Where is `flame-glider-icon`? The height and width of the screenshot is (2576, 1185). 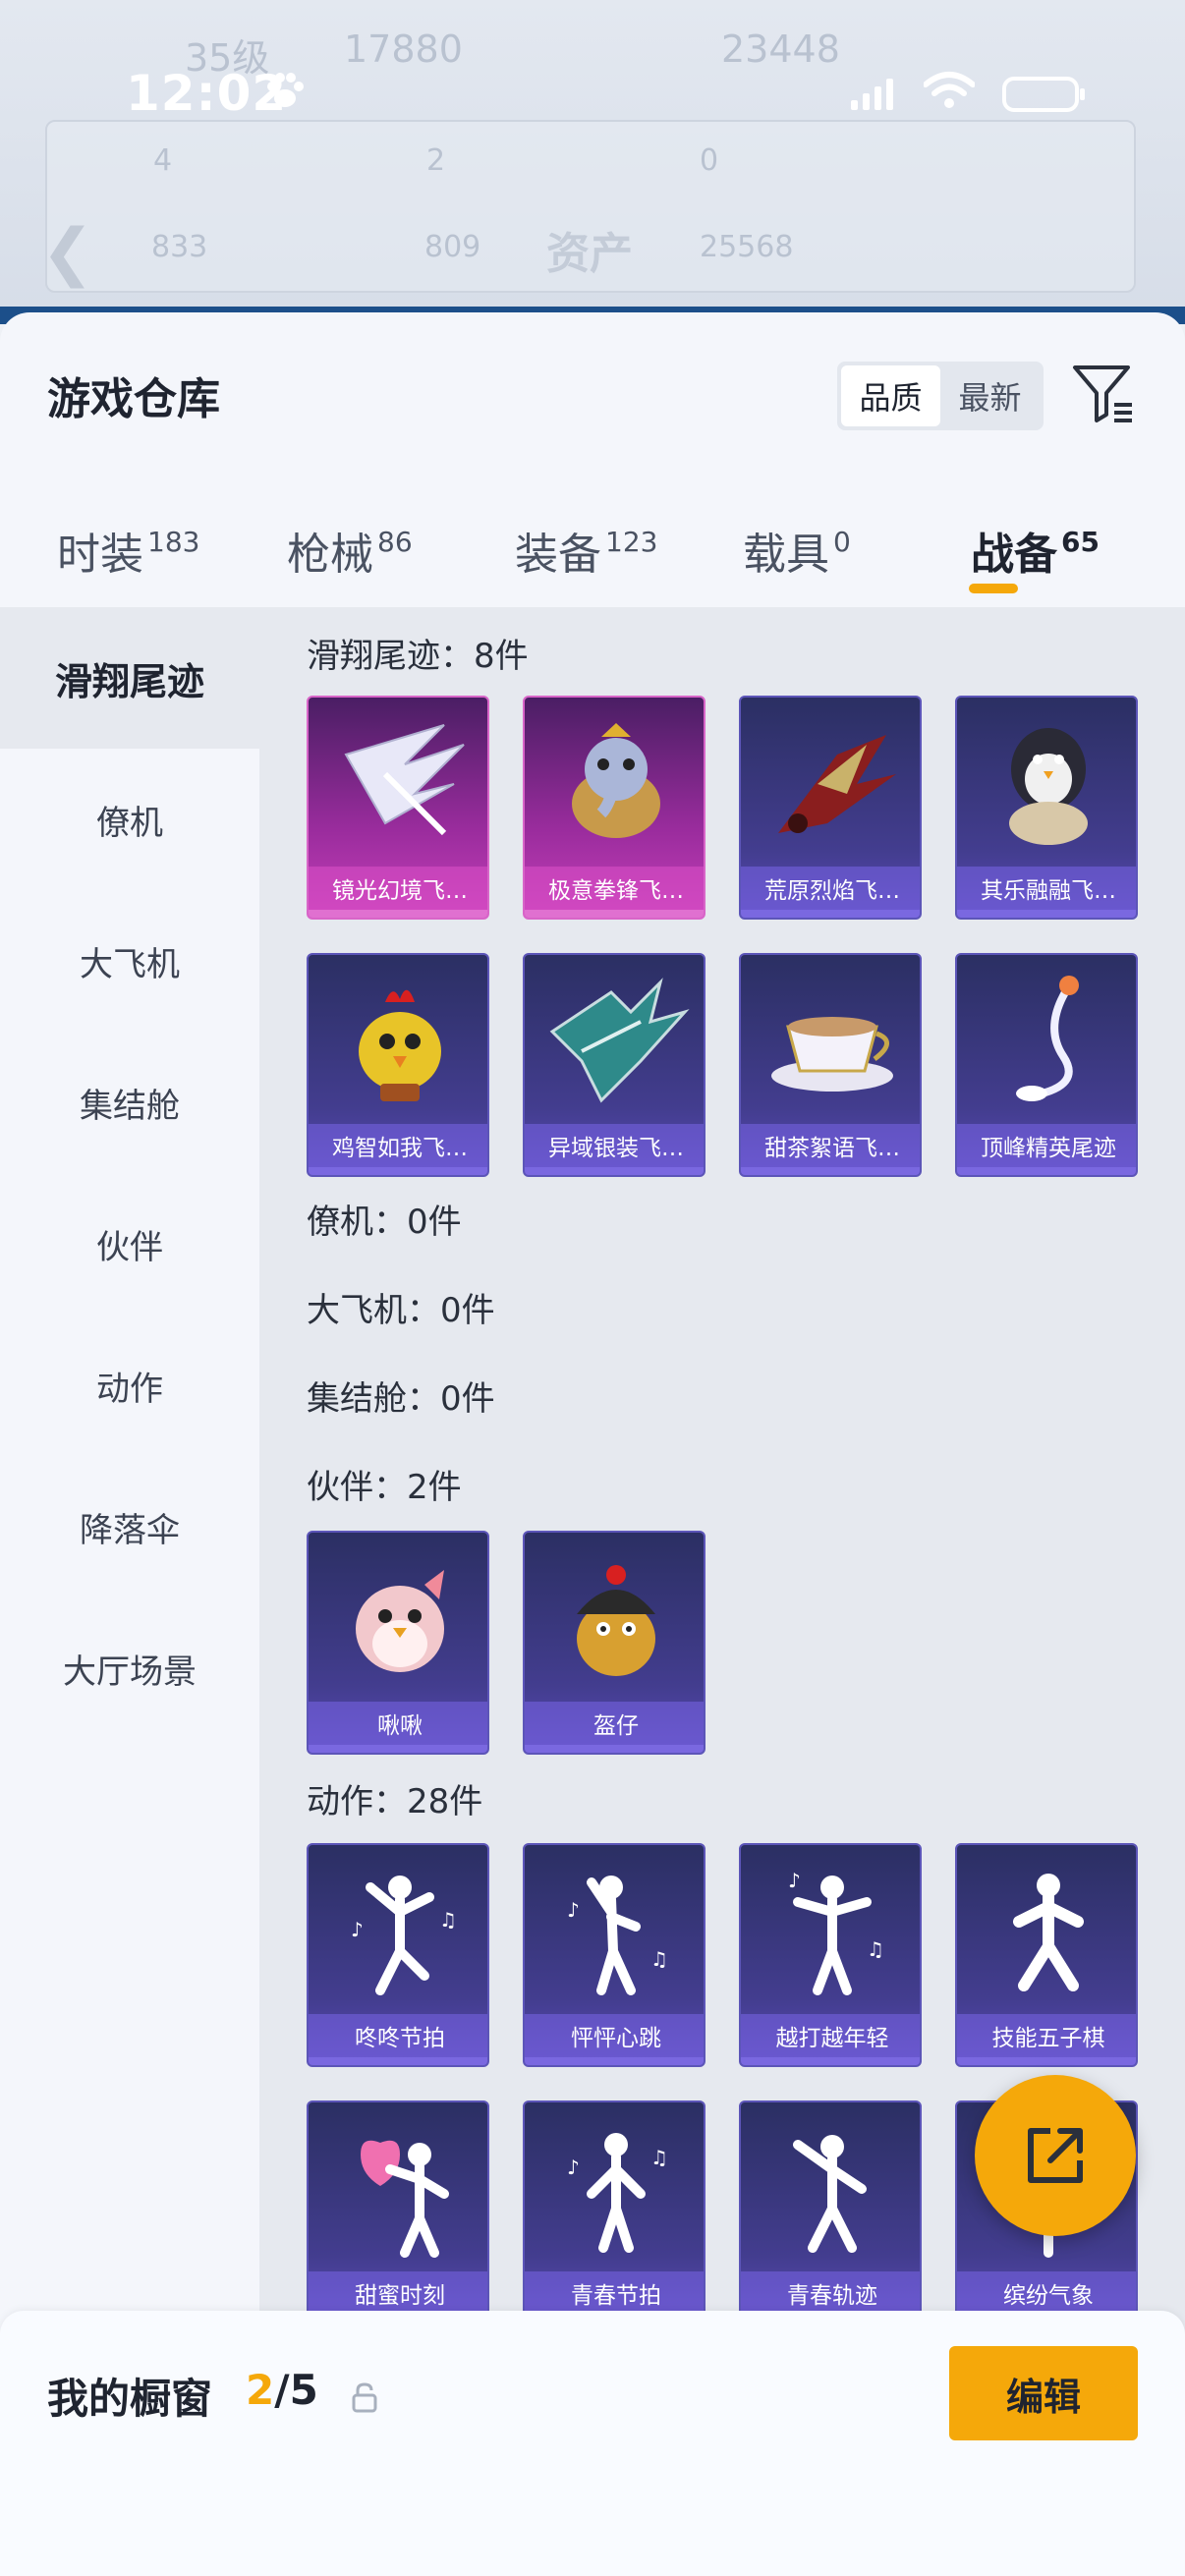
flame-glider-icon is located at coordinates (837, 784).